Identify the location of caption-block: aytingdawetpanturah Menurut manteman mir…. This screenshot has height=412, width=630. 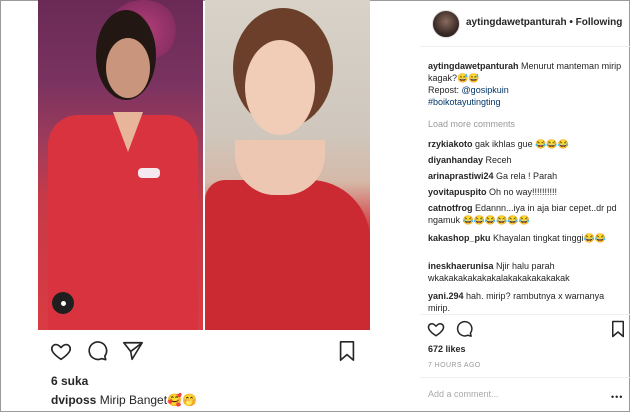
(527, 84).